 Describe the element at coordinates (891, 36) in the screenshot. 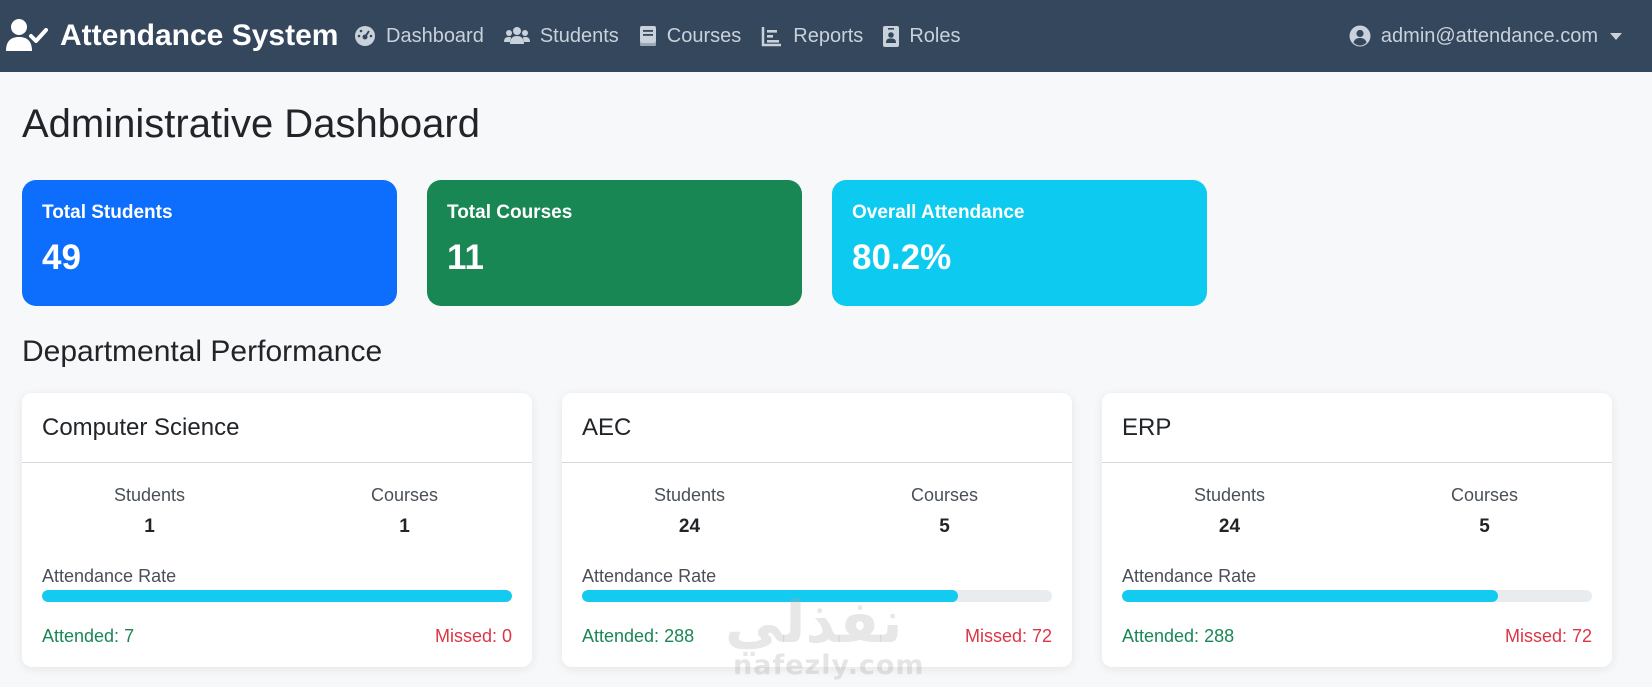

I see `id-badge-icon` at that location.